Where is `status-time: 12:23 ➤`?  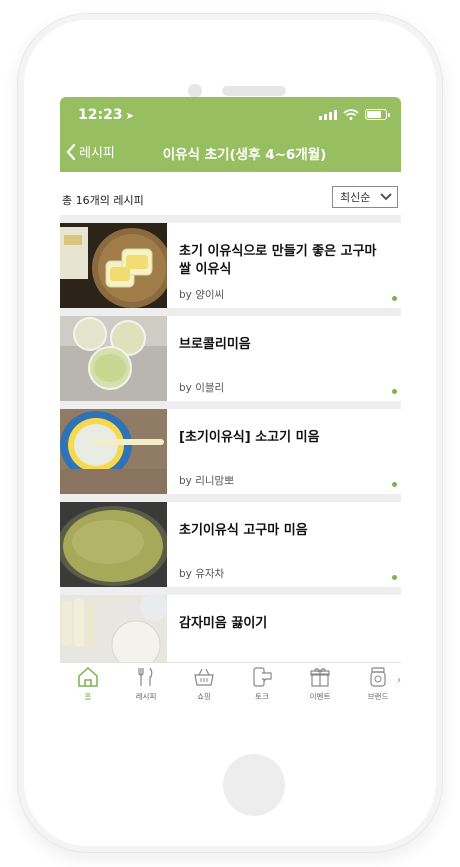 status-time: 12:23 ➤ is located at coordinates (106, 115).